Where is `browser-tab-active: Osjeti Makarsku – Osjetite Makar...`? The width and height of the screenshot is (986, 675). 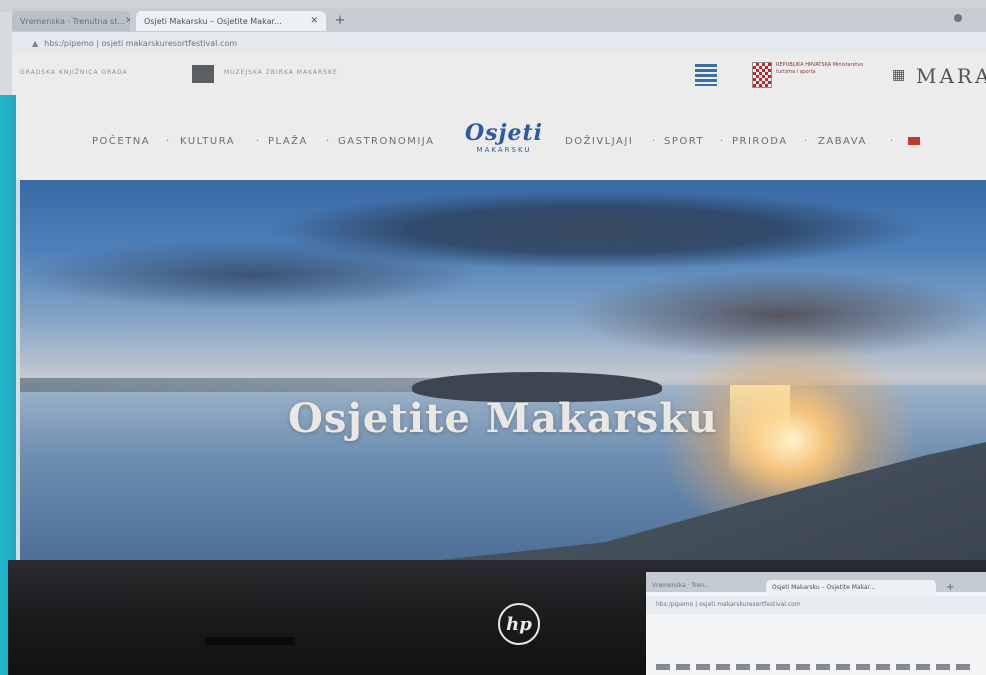
browser-tab-active: Osjeti Makarsku – Osjetite Makar... is located at coordinates (851, 588).